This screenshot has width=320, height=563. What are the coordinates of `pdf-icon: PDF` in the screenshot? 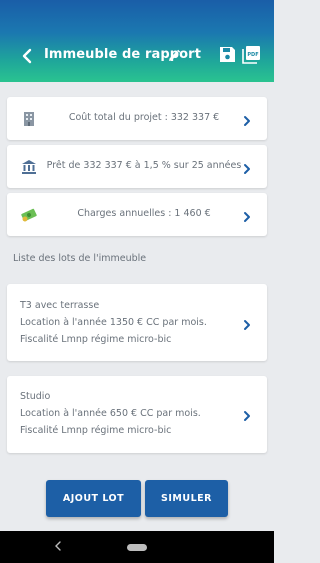 It's located at (251, 54).